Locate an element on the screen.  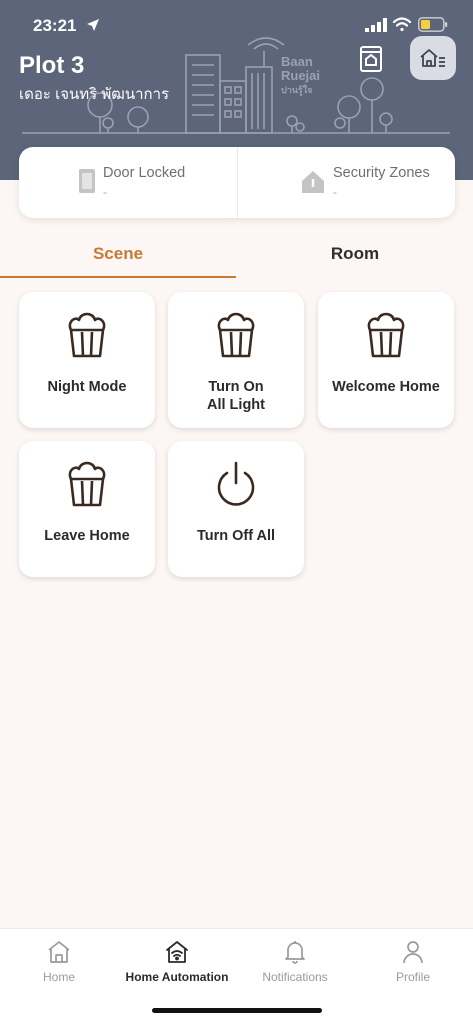
door-icon is located at coordinates (87, 181).